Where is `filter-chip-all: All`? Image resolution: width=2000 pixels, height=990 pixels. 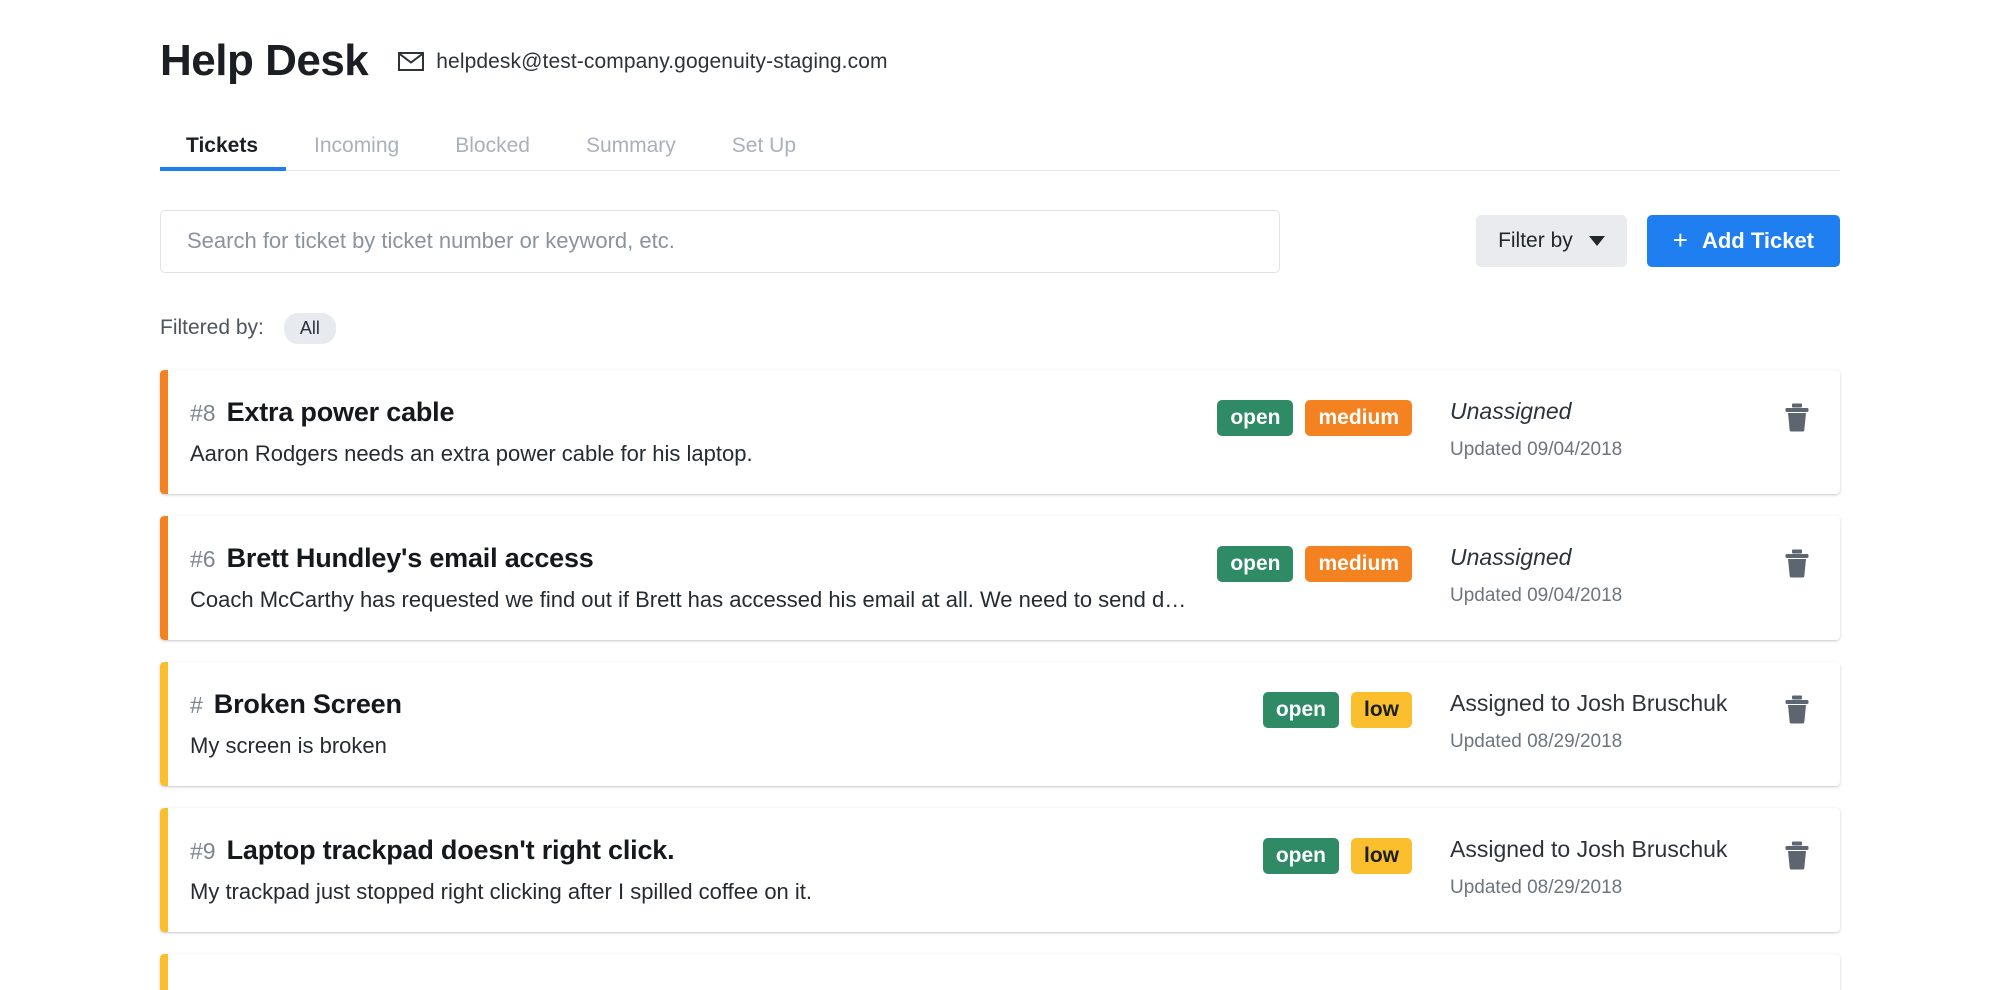
filter-chip-all: All is located at coordinates (309, 328).